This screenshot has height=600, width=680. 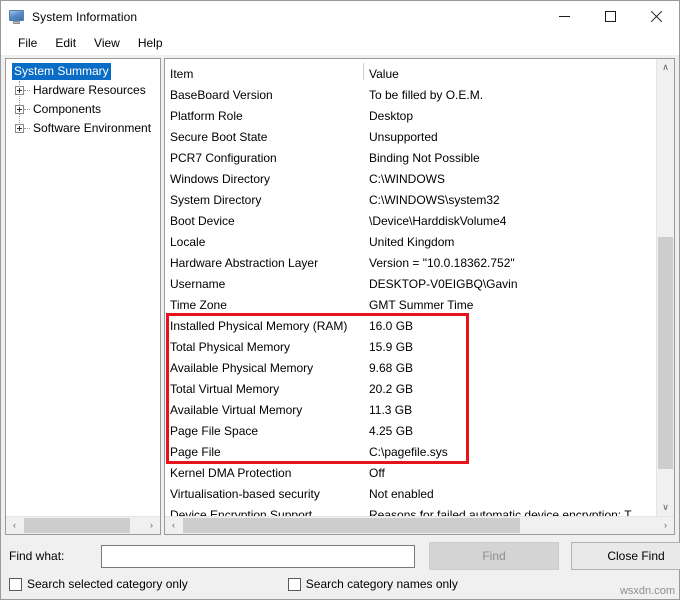 I want to click on cell-value: C:\WINDOWS\system32, so click(x=434, y=199).